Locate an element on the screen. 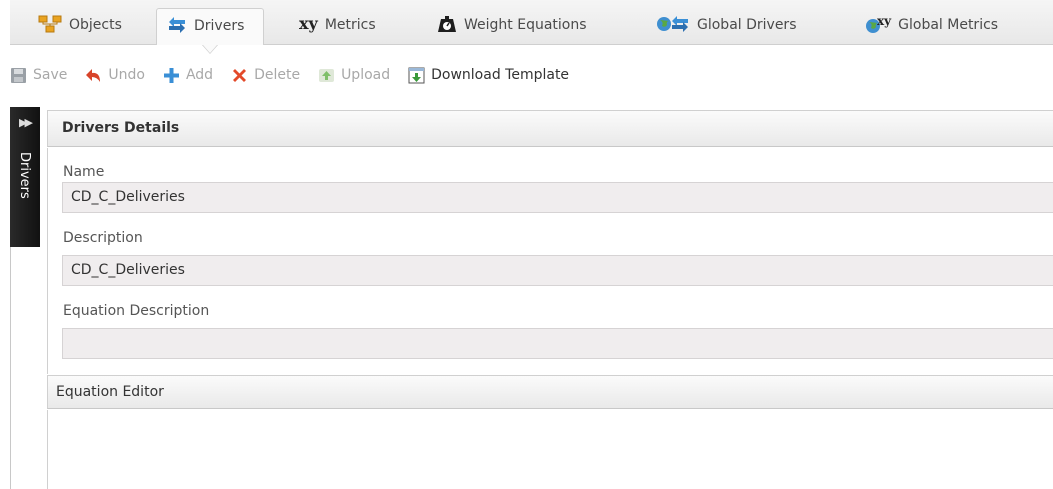  name-field: CD_C_Deliveries is located at coordinates (557, 197).